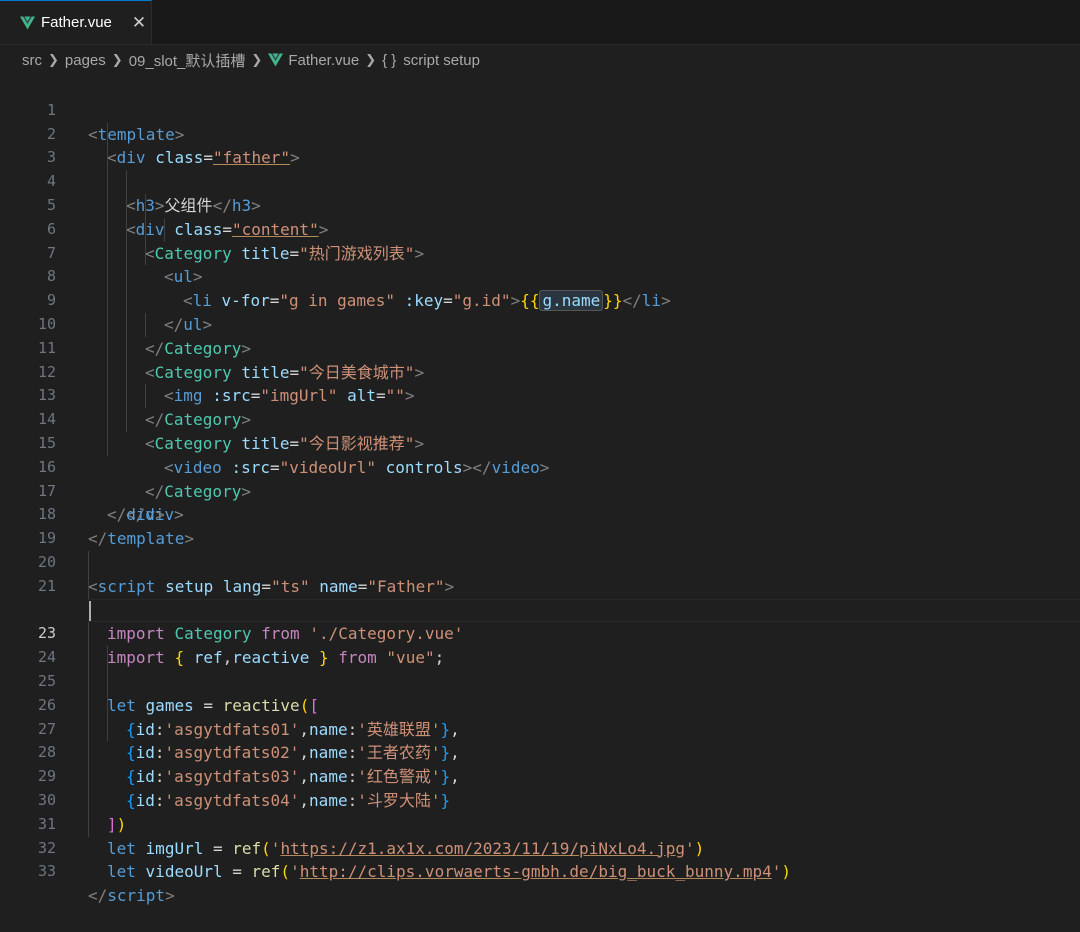  What do you see at coordinates (540, 311) in the screenshot?
I see `code-line: 9 </Category>` at bounding box center [540, 311].